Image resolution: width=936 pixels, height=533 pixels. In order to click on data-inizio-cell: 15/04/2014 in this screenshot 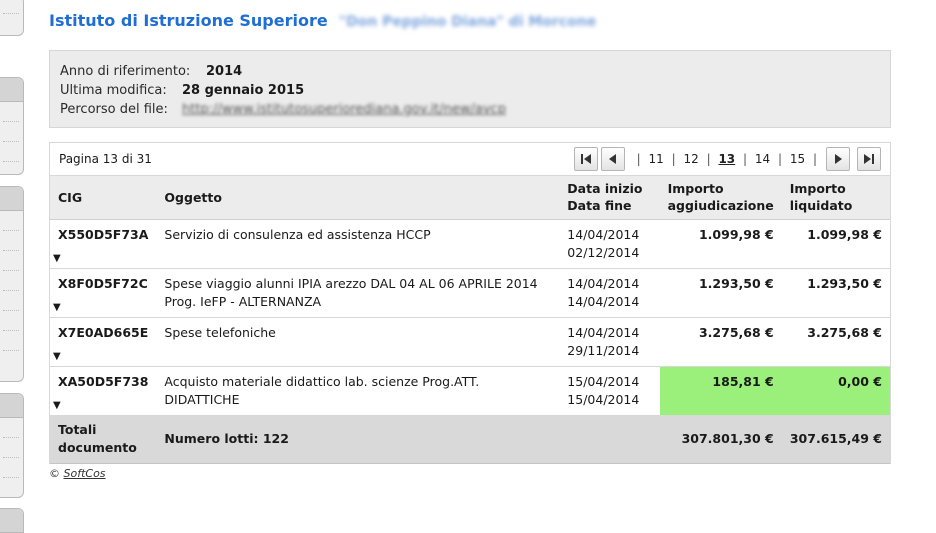, I will do `click(603, 381)`.